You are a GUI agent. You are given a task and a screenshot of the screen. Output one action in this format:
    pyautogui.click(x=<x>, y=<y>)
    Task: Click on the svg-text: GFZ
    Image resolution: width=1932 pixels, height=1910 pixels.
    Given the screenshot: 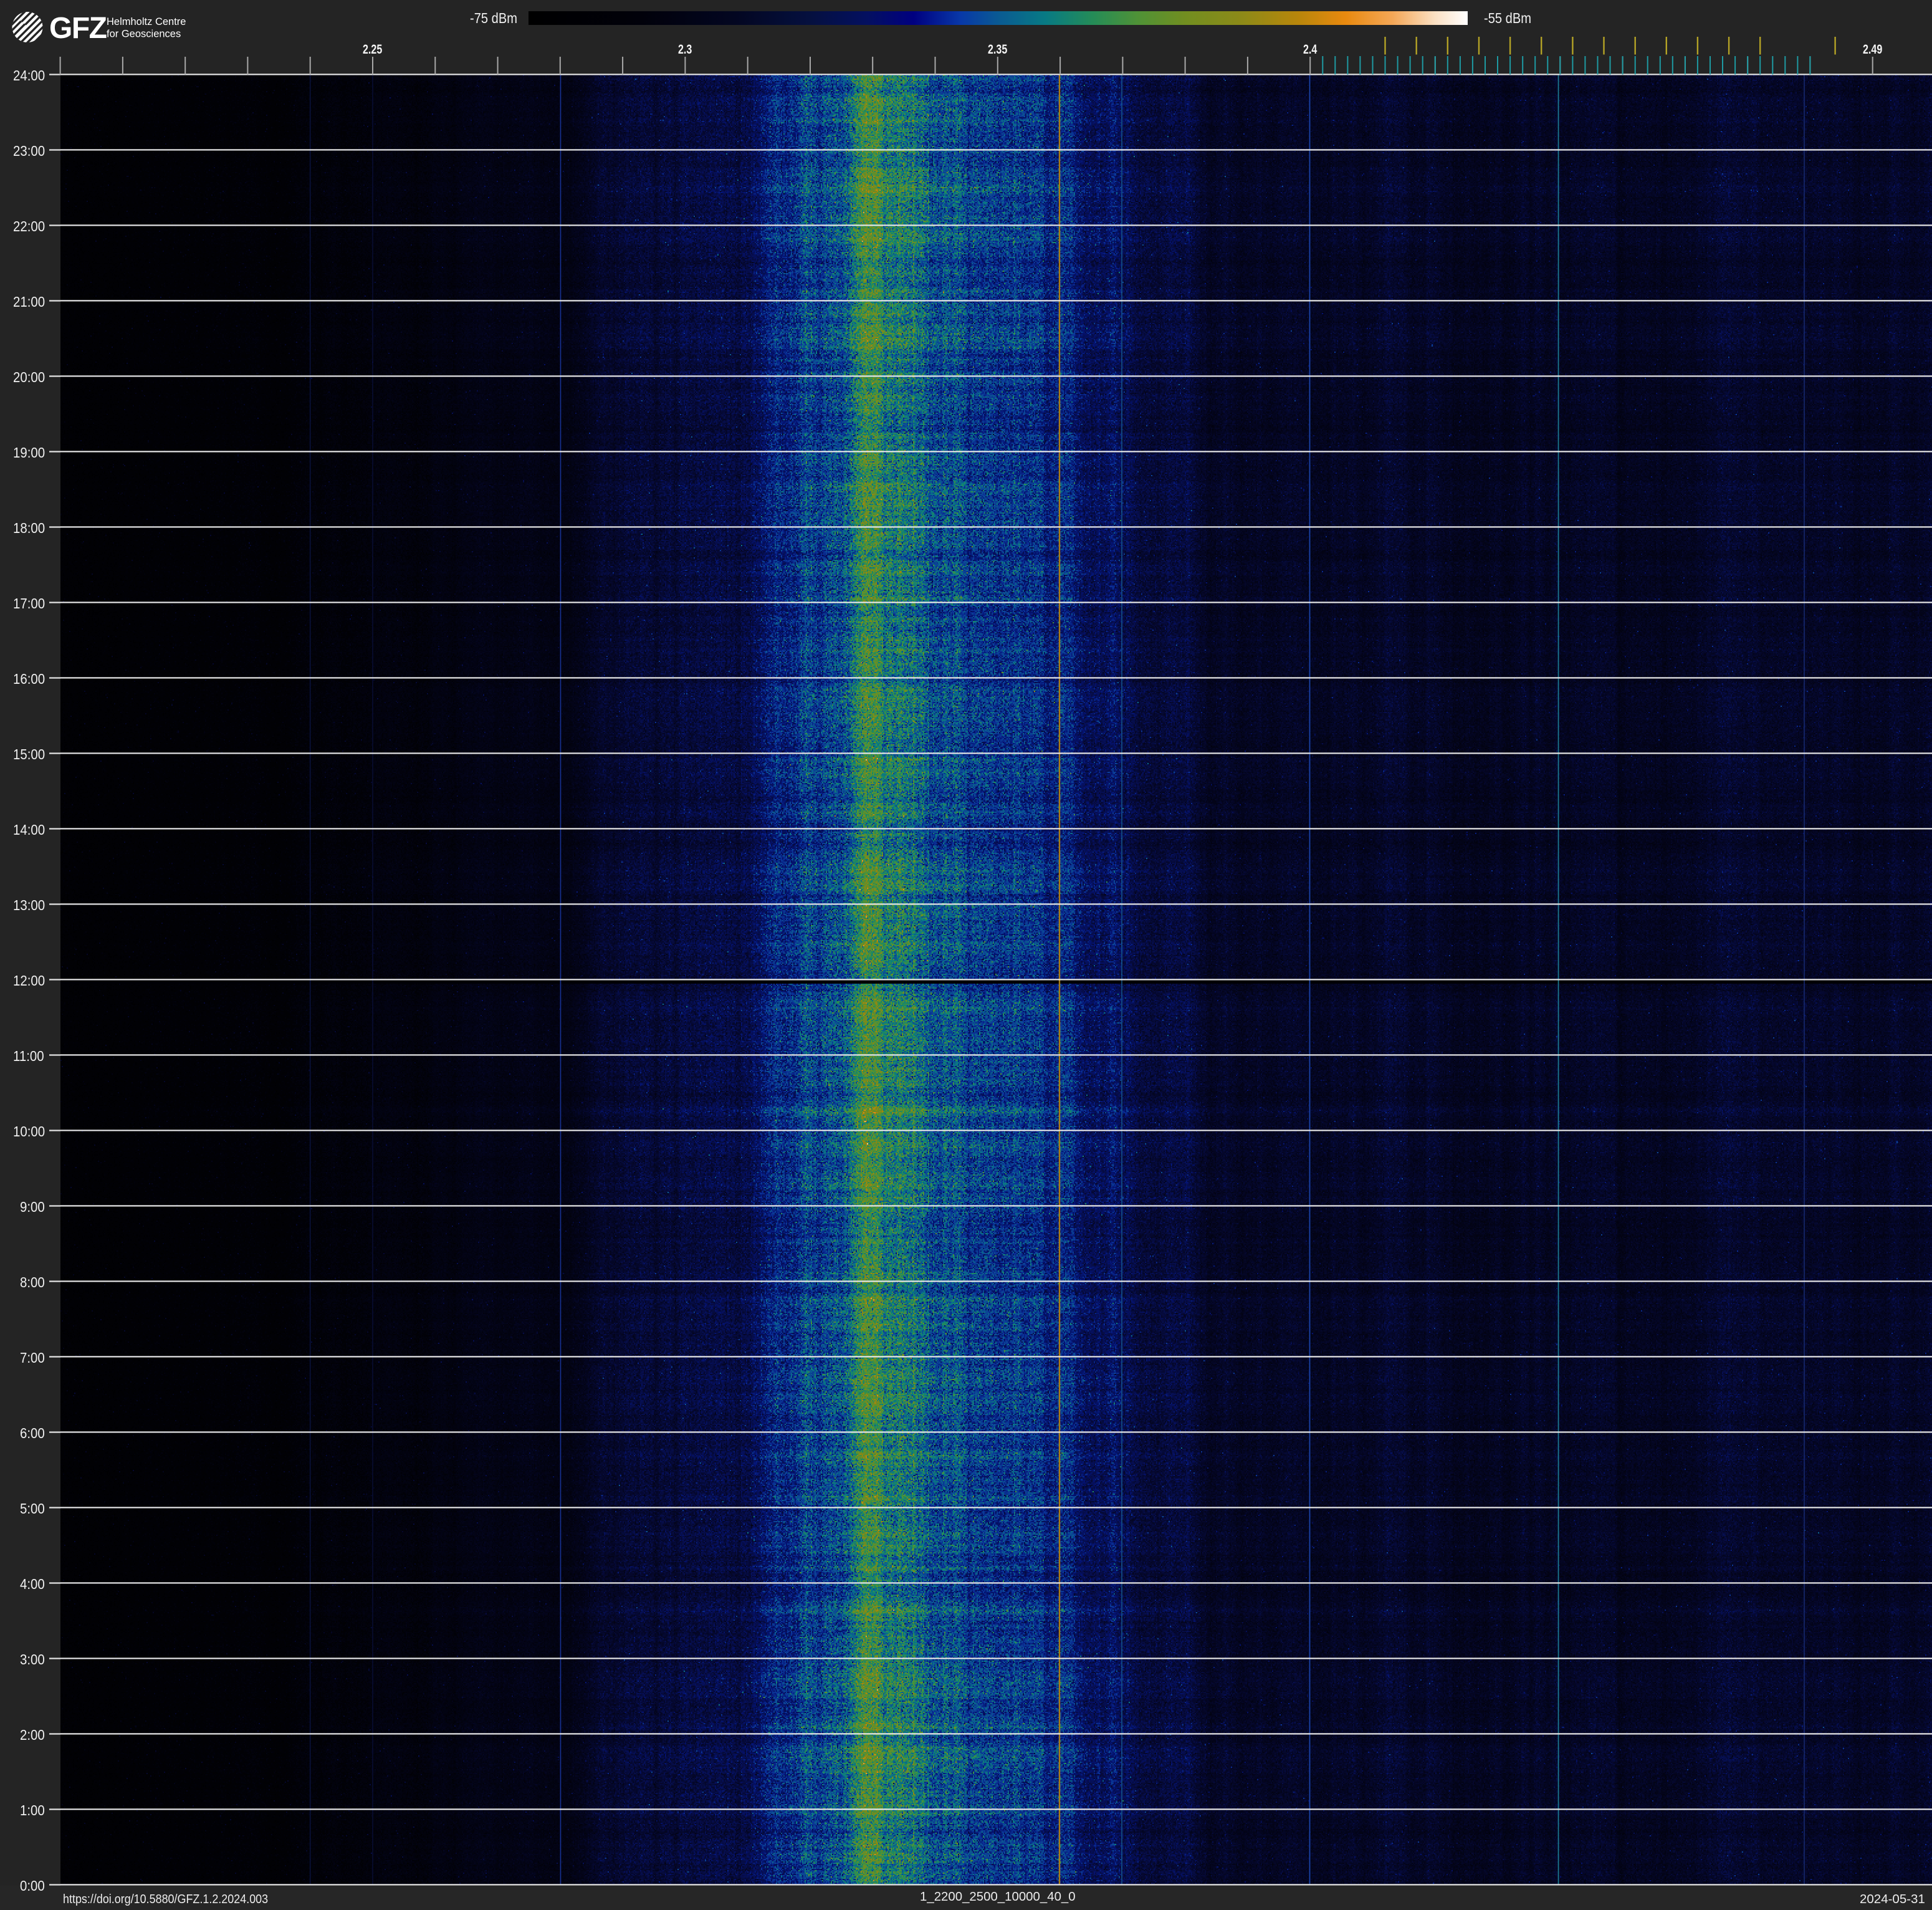 What is the action you would take?
    pyautogui.click(x=78, y=28)
    